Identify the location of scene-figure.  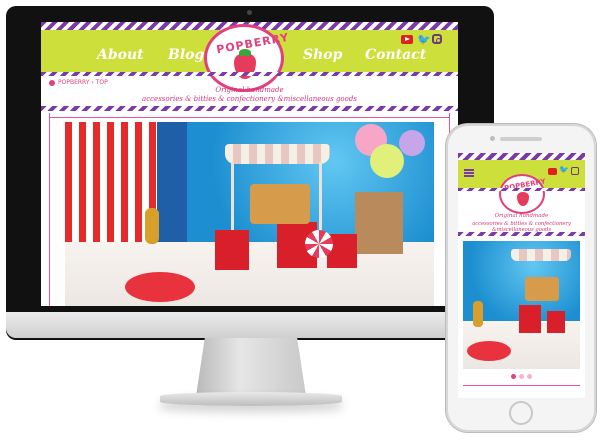
(152, 226).